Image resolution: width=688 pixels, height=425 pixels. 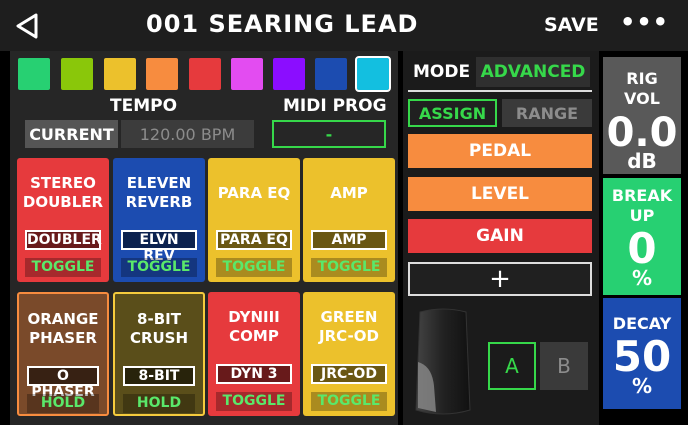 What do you see at coordinates (205, 74) in the screenshot?
I see `color-swatch-red` at bounding box center [205, 74].